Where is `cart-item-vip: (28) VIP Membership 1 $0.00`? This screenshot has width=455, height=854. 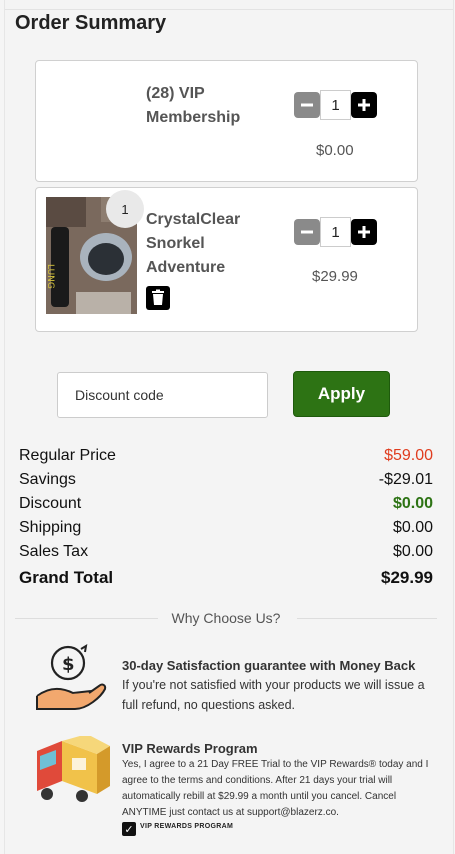
cart-item-vip: (28) VIP Membership 1 $0.00 is located at coordinates (226, 121).